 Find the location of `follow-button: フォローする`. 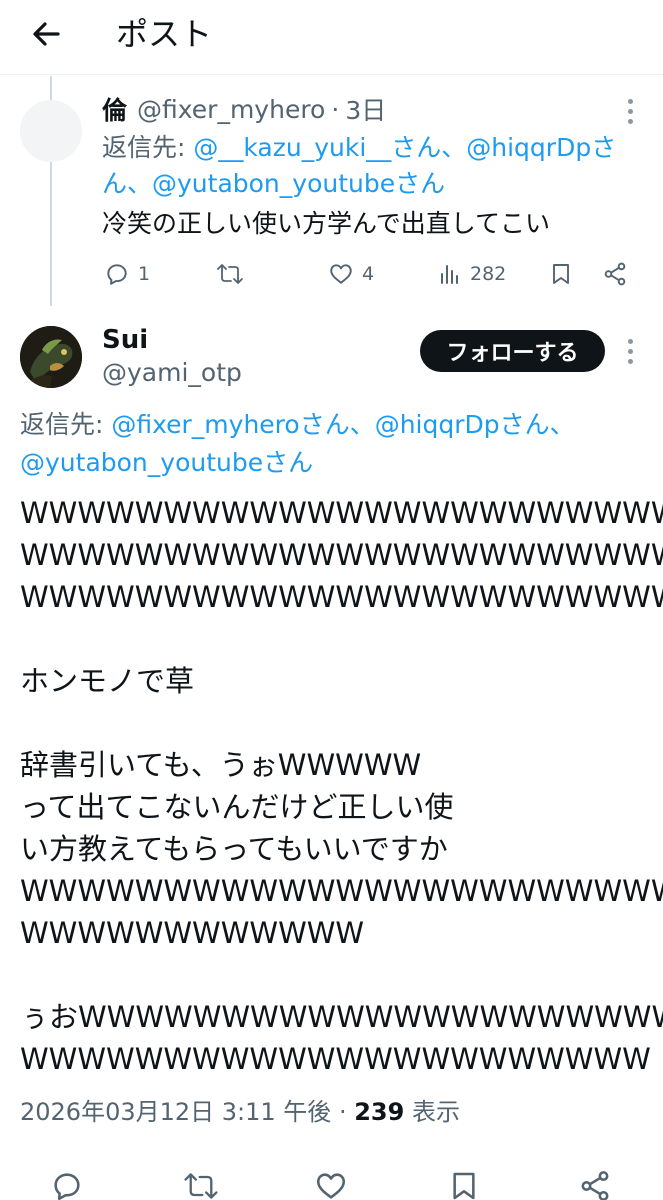

follow-button: フォローする is located at coordinates (512, 351).